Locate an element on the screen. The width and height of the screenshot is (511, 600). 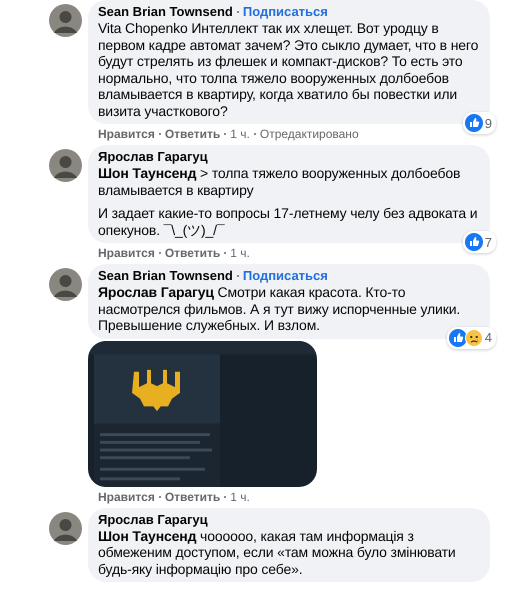
comment-text: Шон Таунсенд > толпа тяжело вооруженных долбоебов вламывается в квартиру is located at coordinates (280, 181).